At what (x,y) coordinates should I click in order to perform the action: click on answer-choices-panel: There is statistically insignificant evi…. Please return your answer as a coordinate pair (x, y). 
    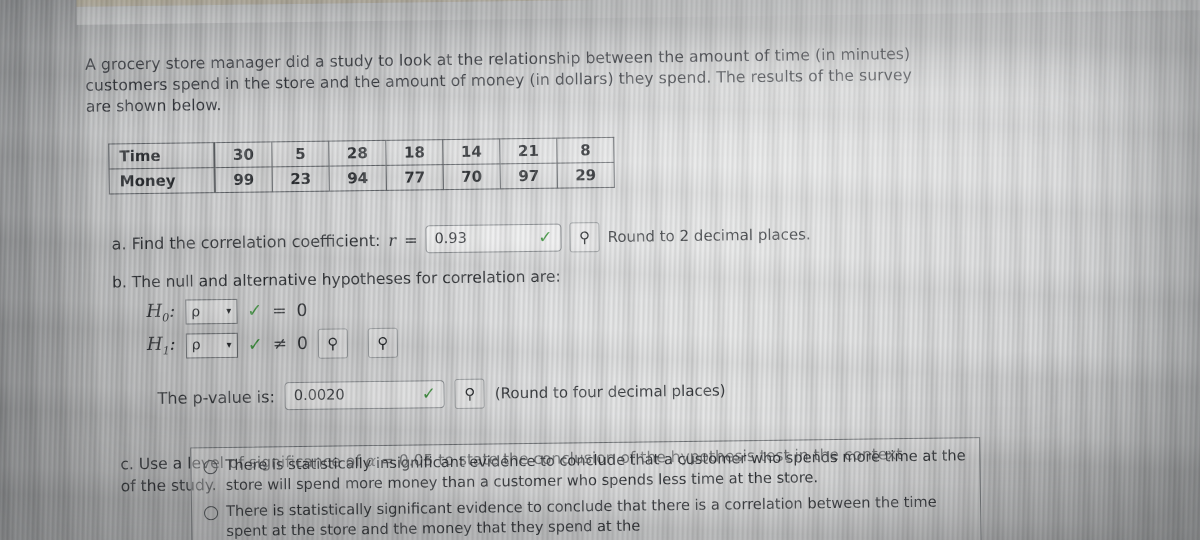
    Looking at the image, I should click on (586, 488).